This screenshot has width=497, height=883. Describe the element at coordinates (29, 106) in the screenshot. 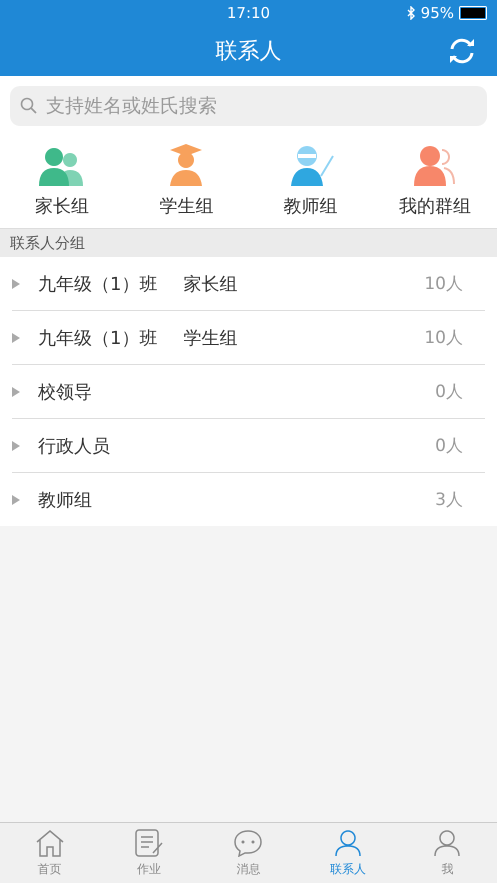

I see `search-icon` at that location.